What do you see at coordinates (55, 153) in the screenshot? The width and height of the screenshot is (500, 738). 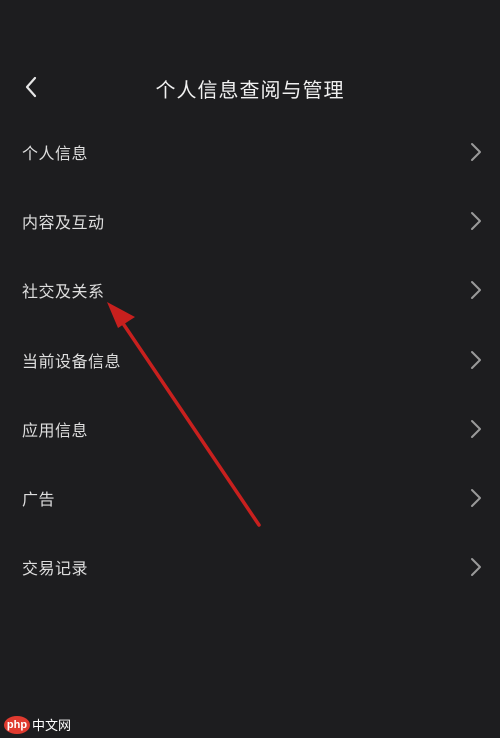 I see `menu-item-label: 个人信息` at bounding box center [55, 153].